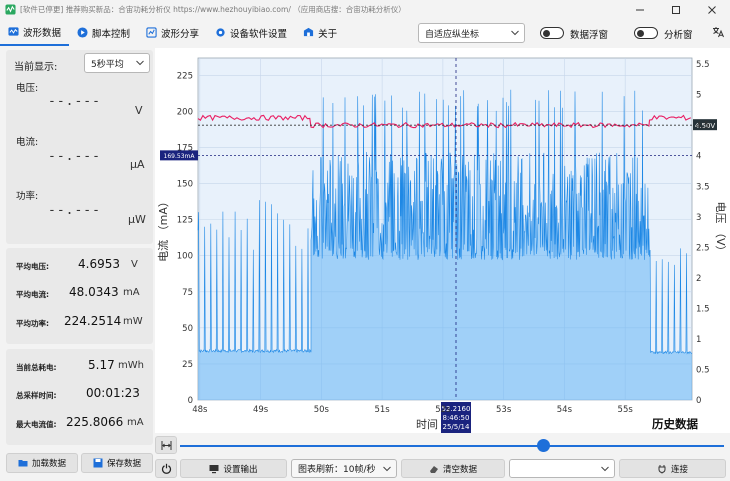  What do you see at coordinates (36, 367) in the screenshot?
I see `total-energy-label: 当前总耗电:` at bounding box center [36, 367].